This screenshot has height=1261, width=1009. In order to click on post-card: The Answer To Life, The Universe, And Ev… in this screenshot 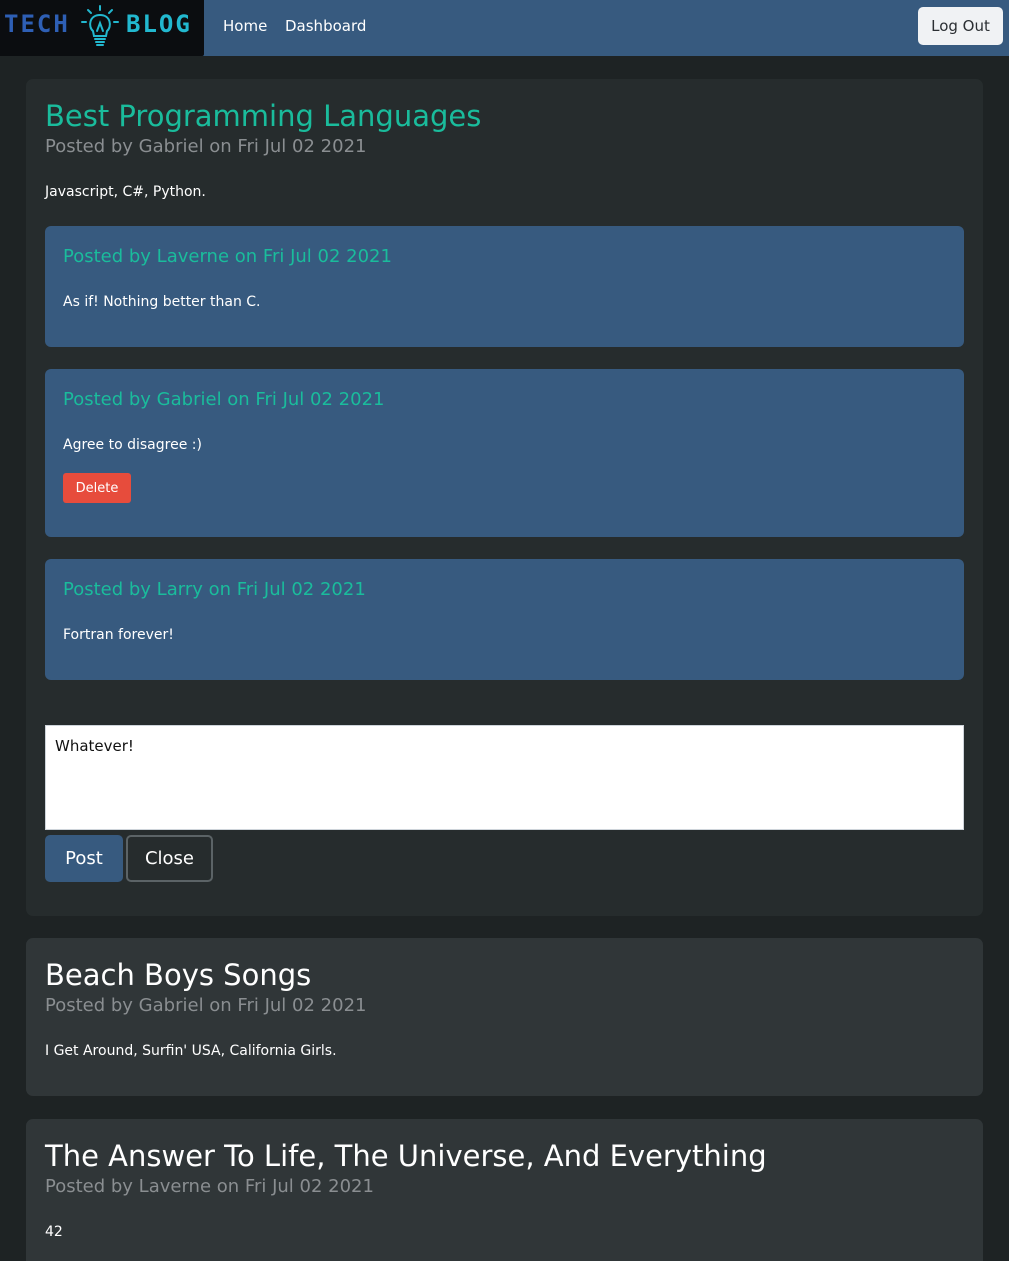, I will do `click(504, 1190)`.